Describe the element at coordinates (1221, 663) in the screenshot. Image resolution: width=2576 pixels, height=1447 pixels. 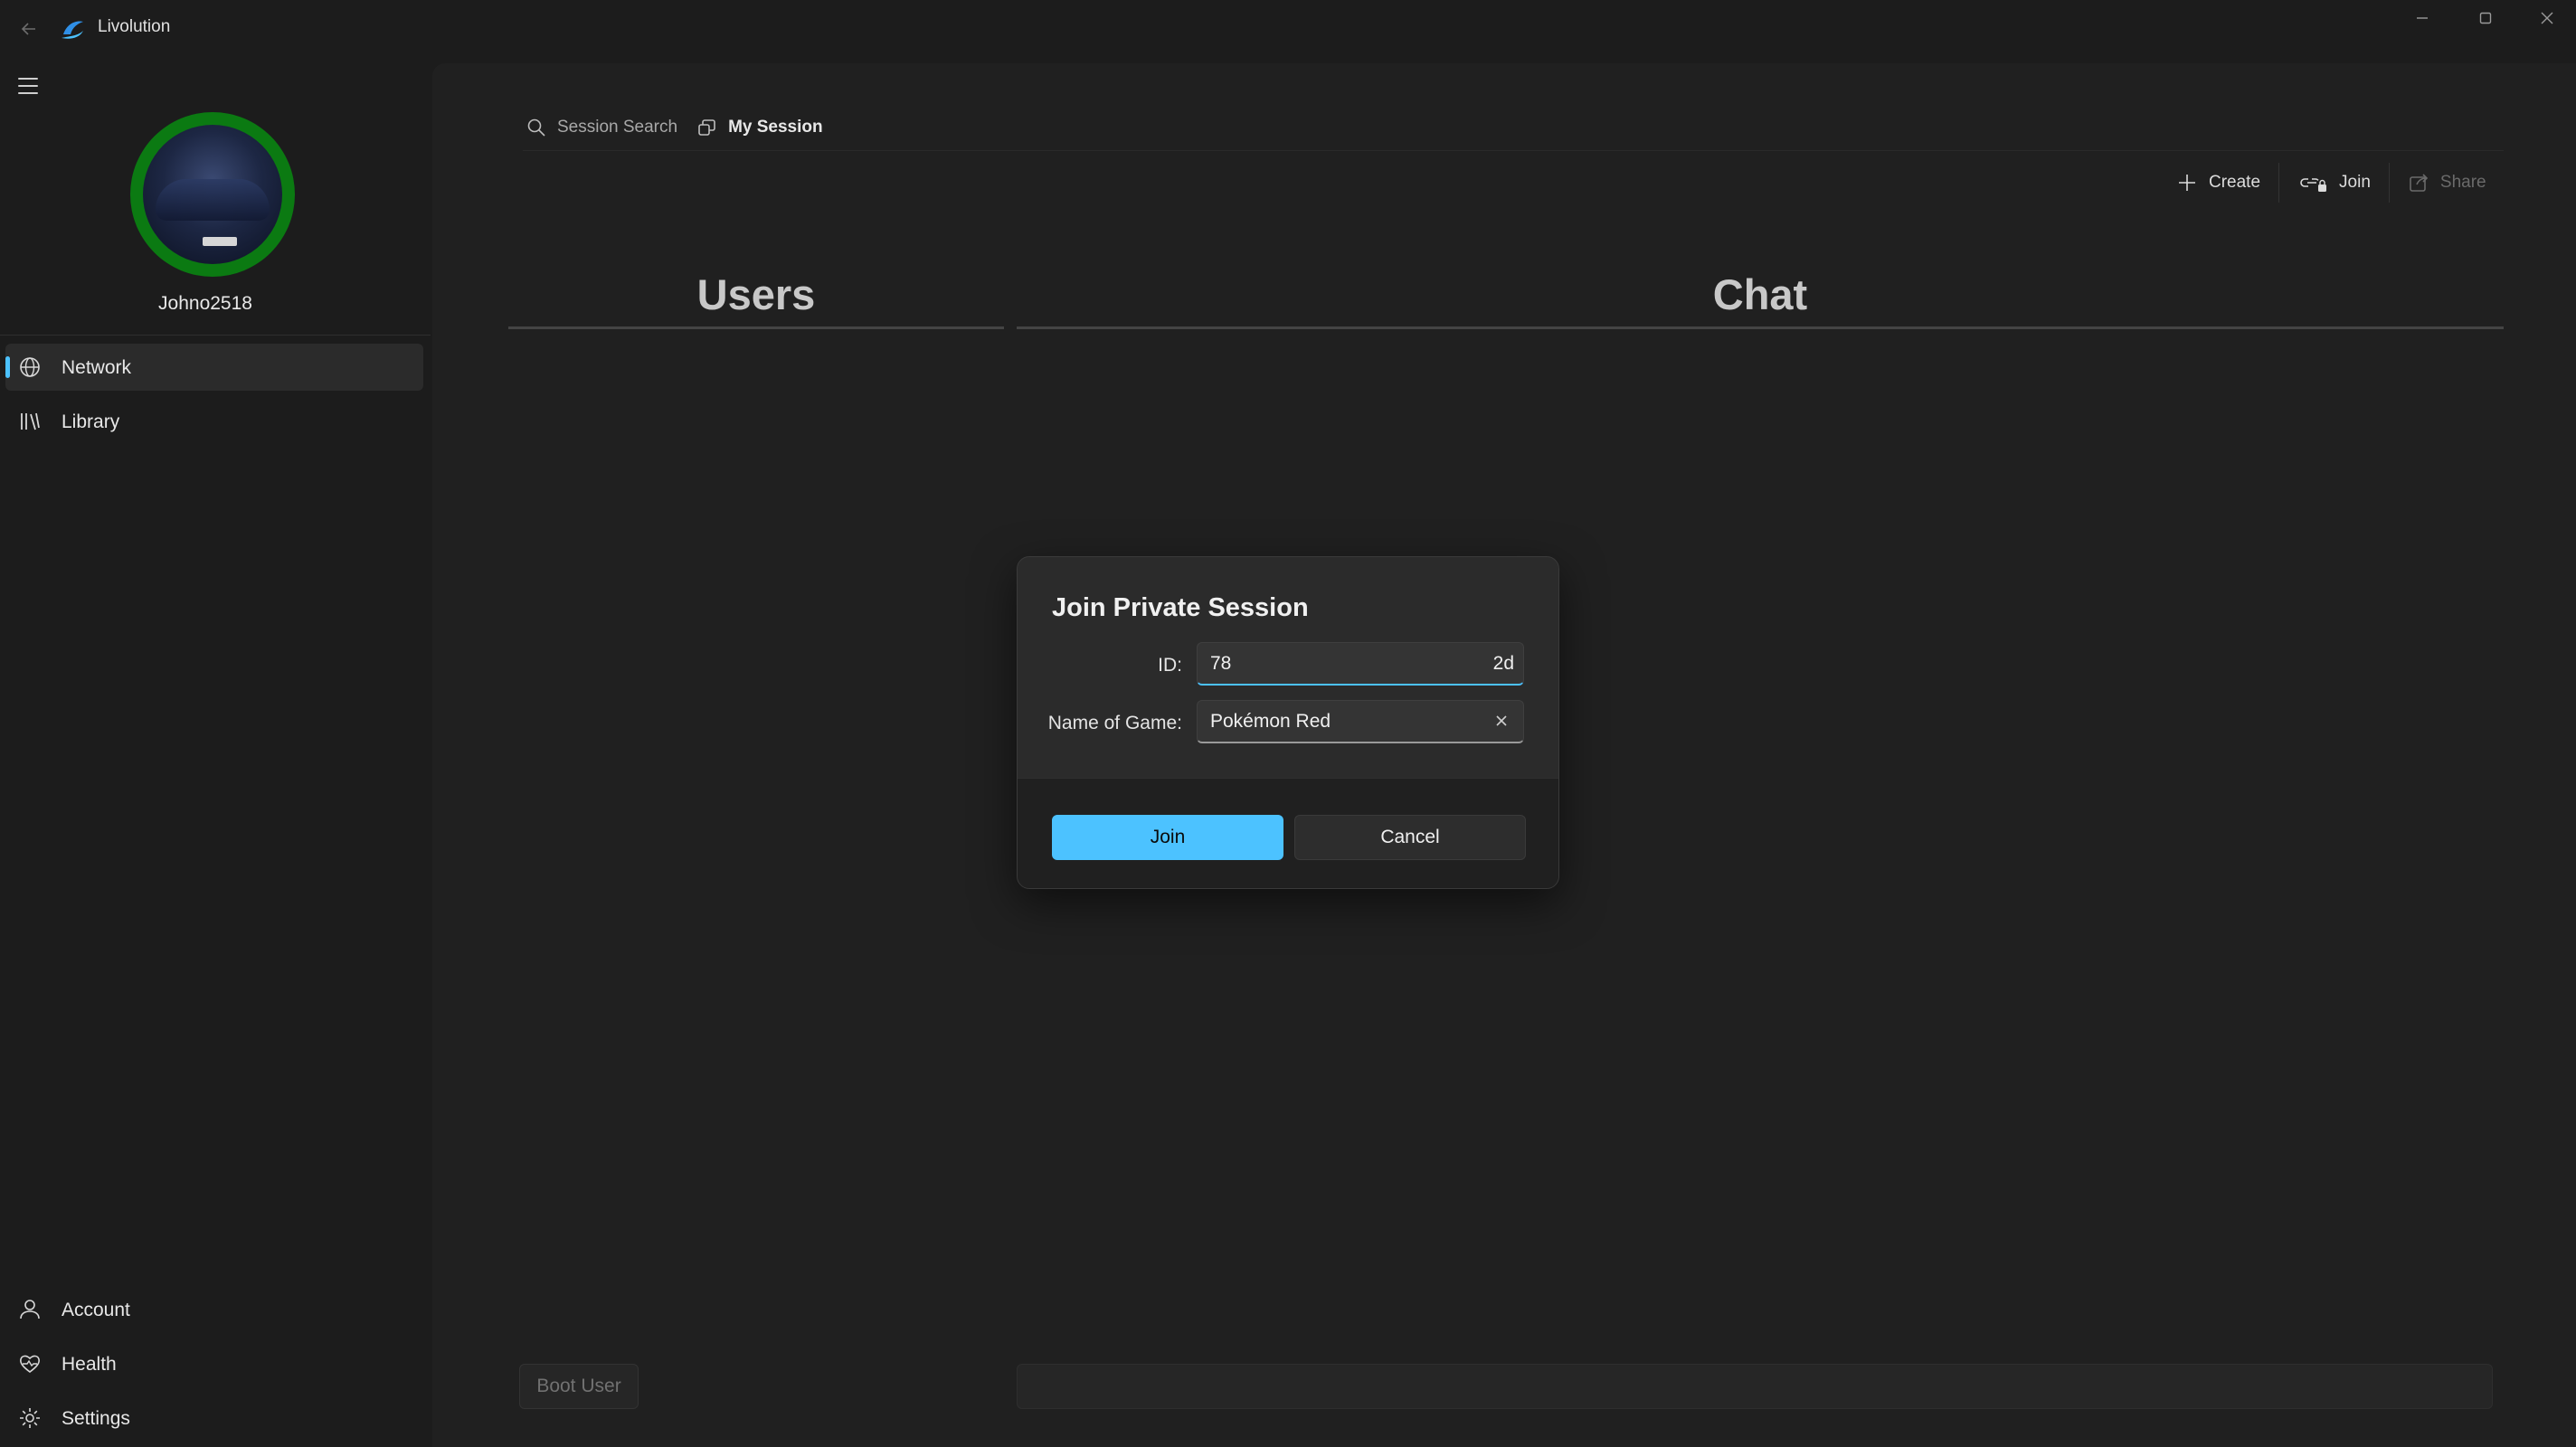
I see `session-id-value: 78` at that location.